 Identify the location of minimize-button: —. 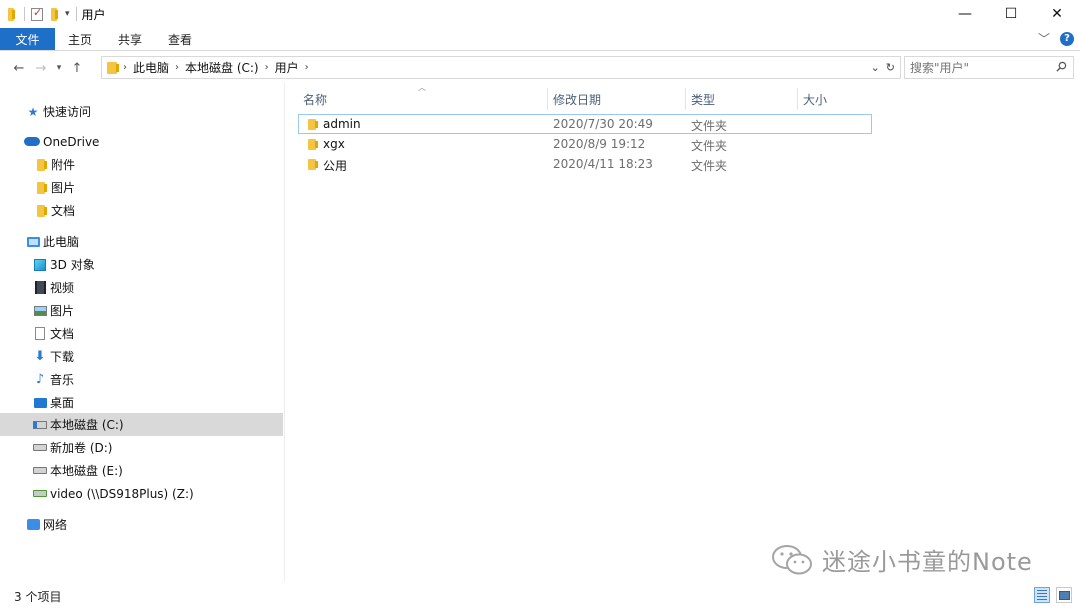
(965, 14).